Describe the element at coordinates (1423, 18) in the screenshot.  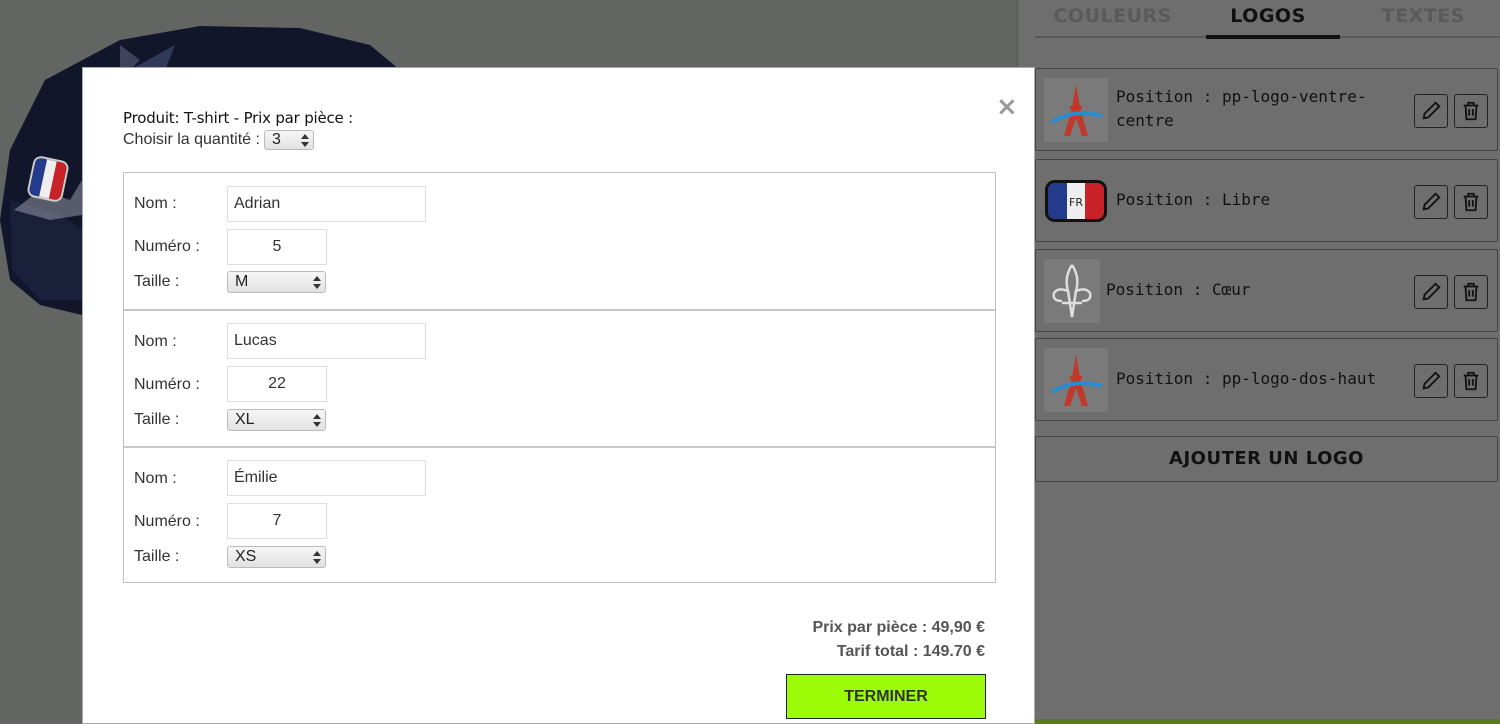
I see `tab-textes: TEXTES` at that location.